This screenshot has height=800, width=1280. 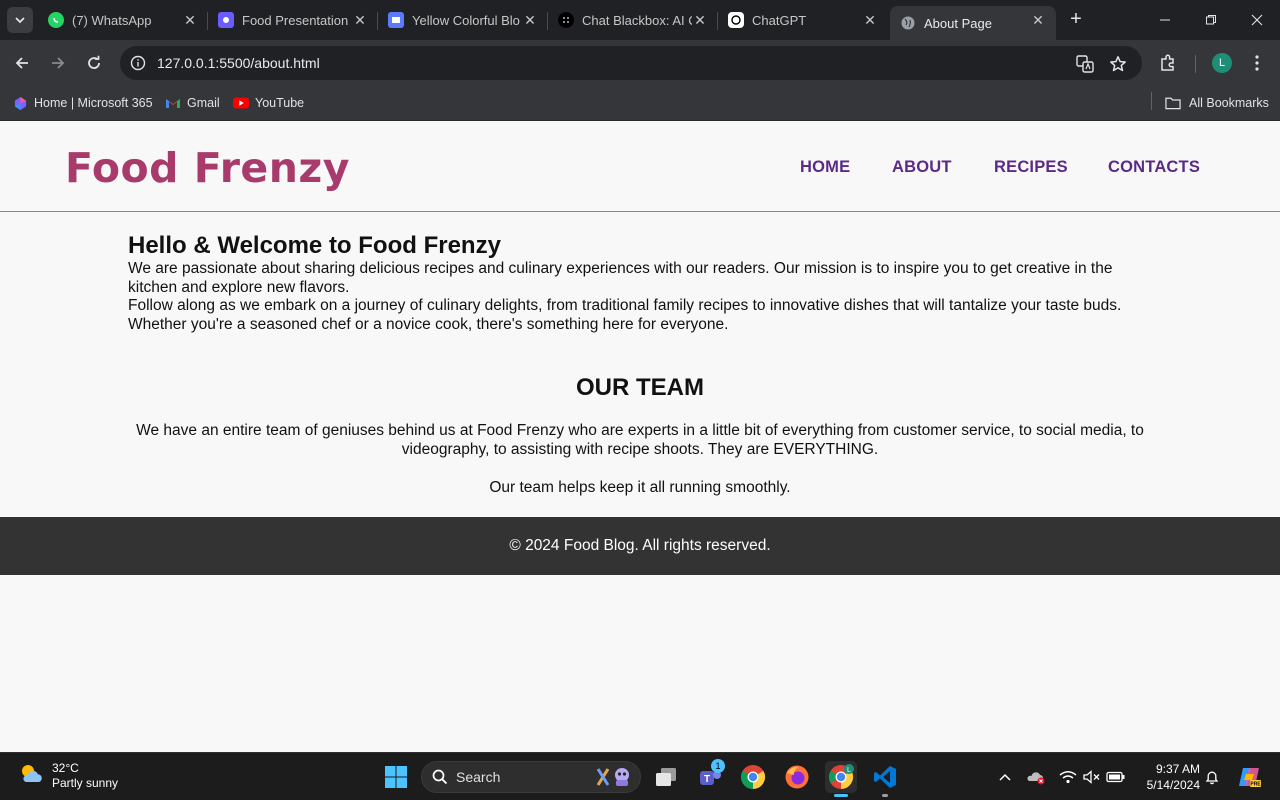 What do you see at coordinates (637, 20) in the screenshot?
I see `tab-title: Chat Blackbox: AI C` at bounding box center [637, 20].